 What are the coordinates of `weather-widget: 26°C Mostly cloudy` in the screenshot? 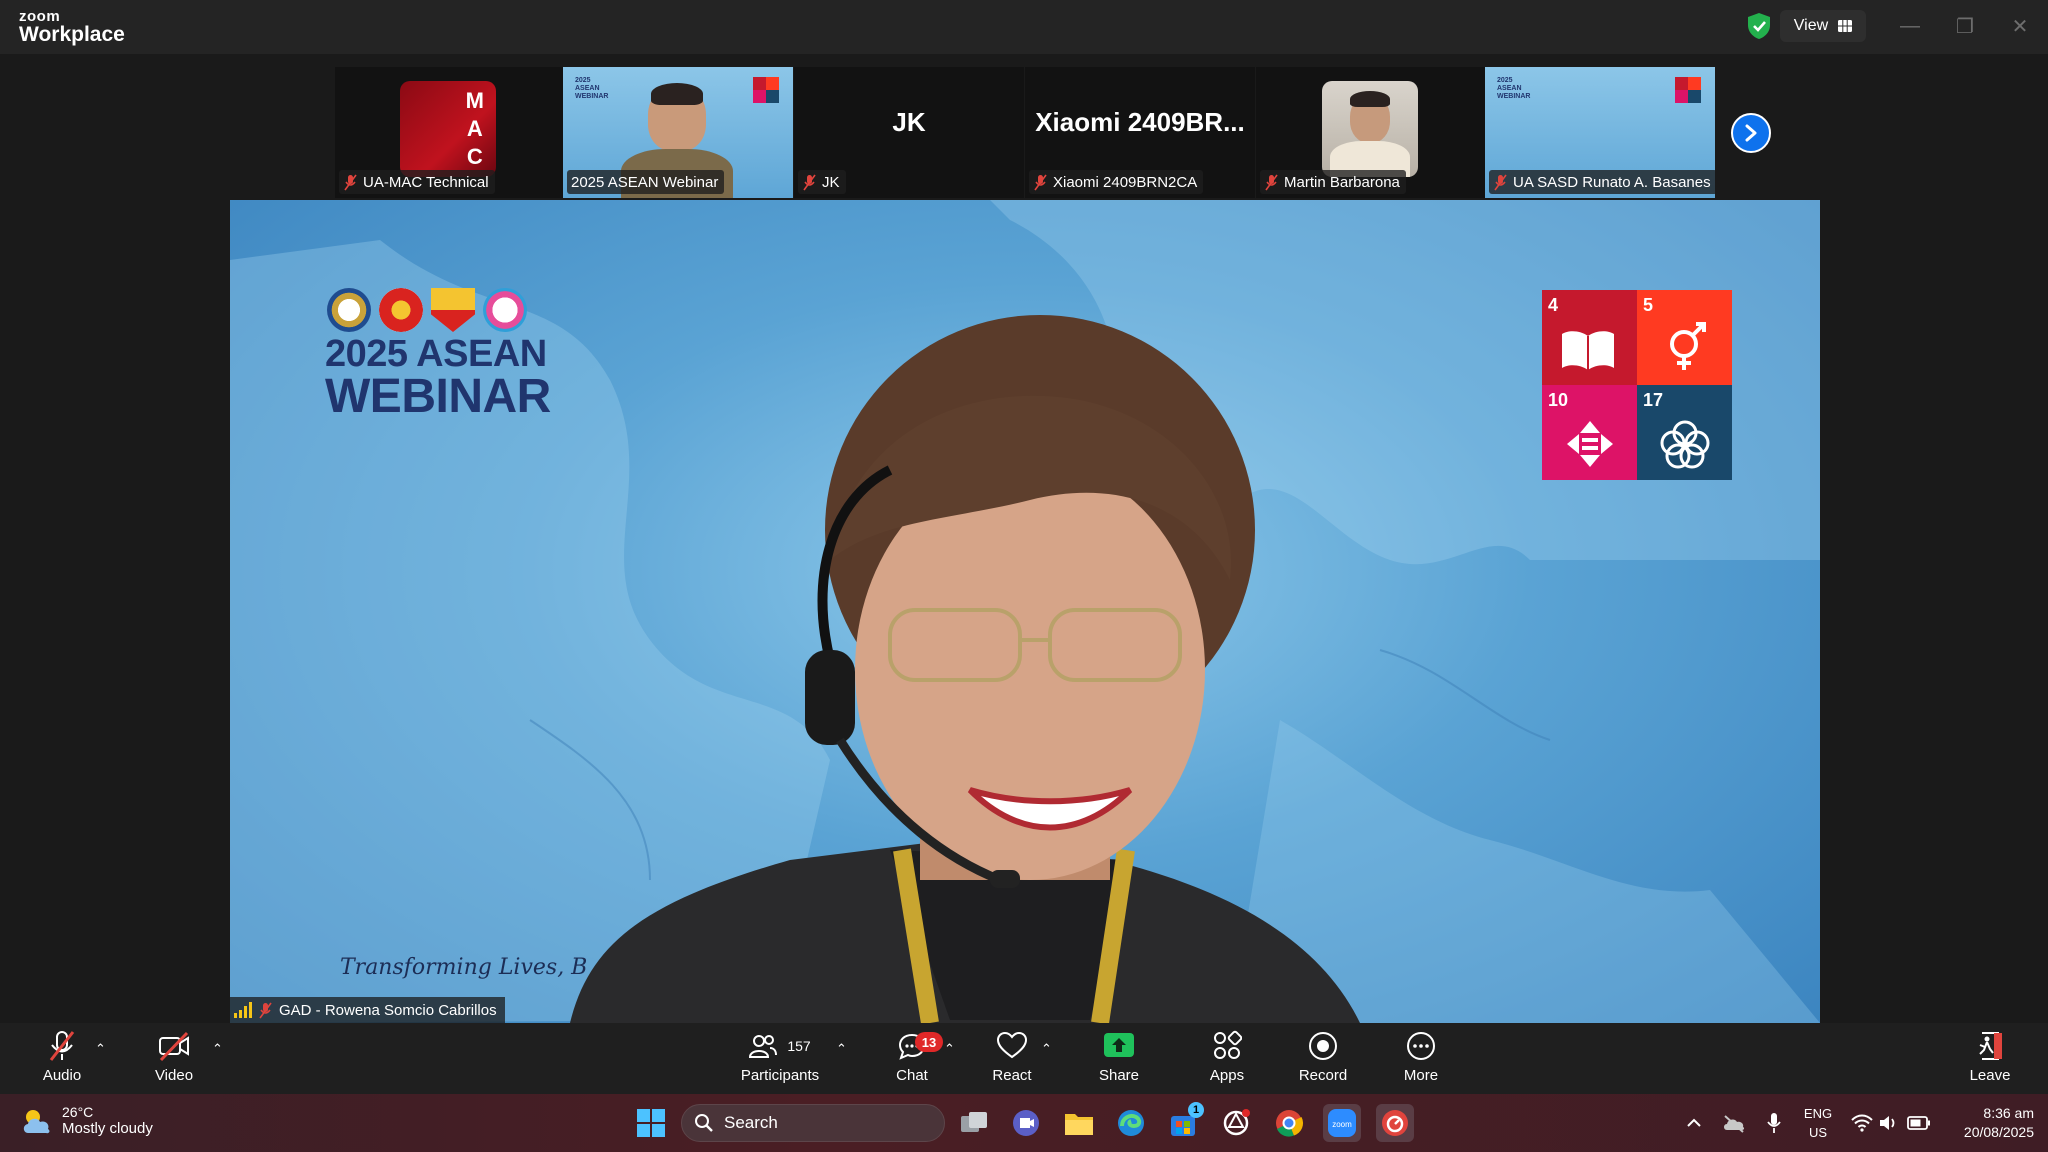 It's located at (86, 1120).